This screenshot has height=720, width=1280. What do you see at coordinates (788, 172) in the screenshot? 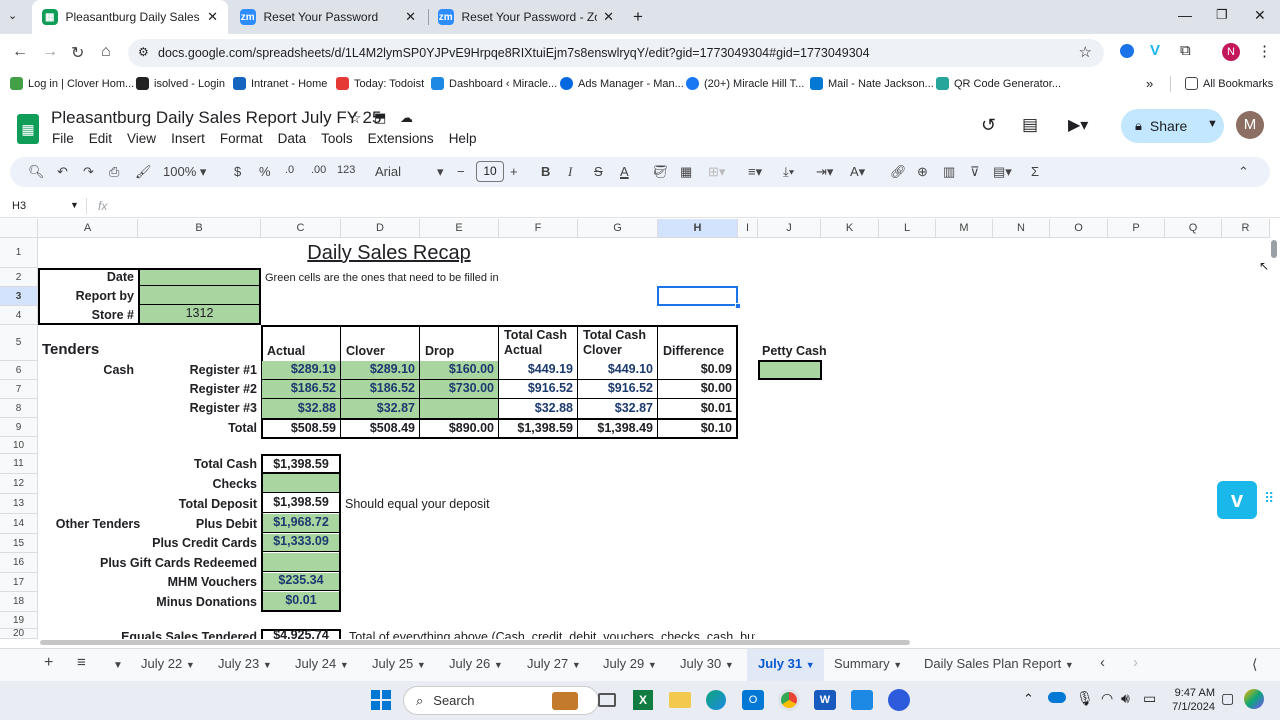
I see `vertical-align-icon: ⤓▾` at bounding box center [788, 172].